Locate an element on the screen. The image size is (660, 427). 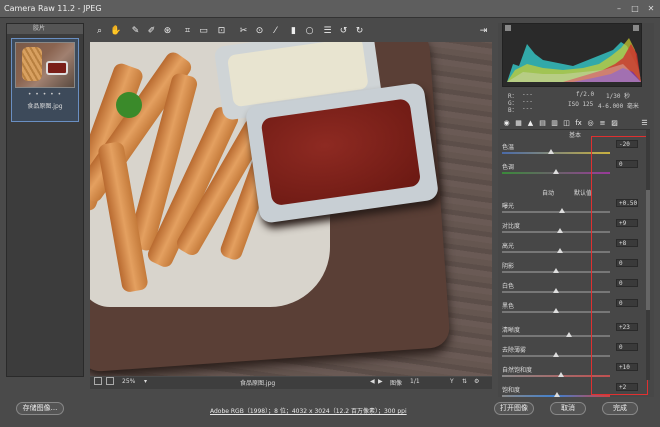
slider-label: 白色 is located at coordinates (508, 286).